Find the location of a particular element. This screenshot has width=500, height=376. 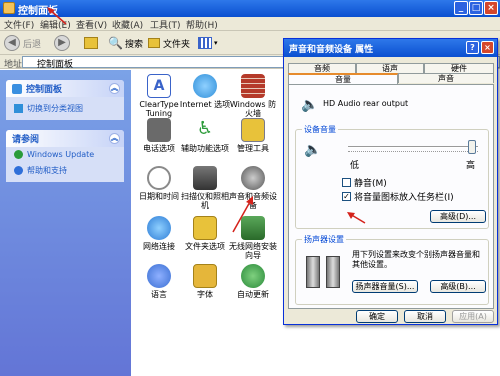

cp-item-scanner: 扫描仪和照相机 is located at coordinates (205, 188).